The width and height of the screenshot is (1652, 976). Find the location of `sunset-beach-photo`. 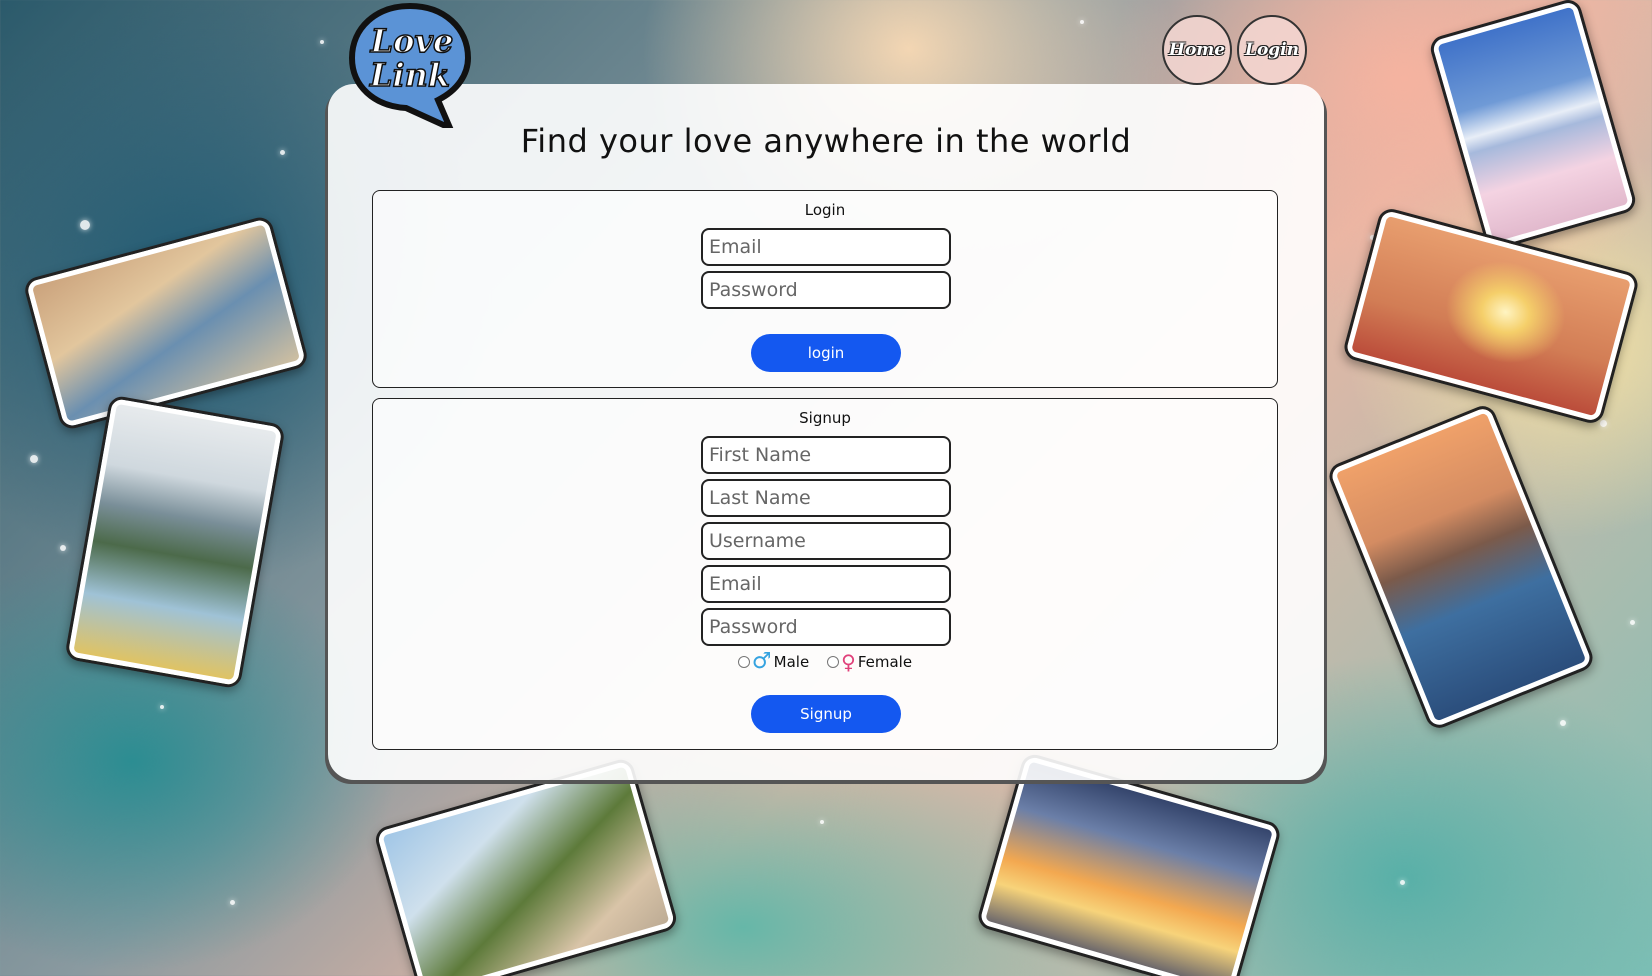

sunset-beach-photo is located at coordinates (1129, 863).